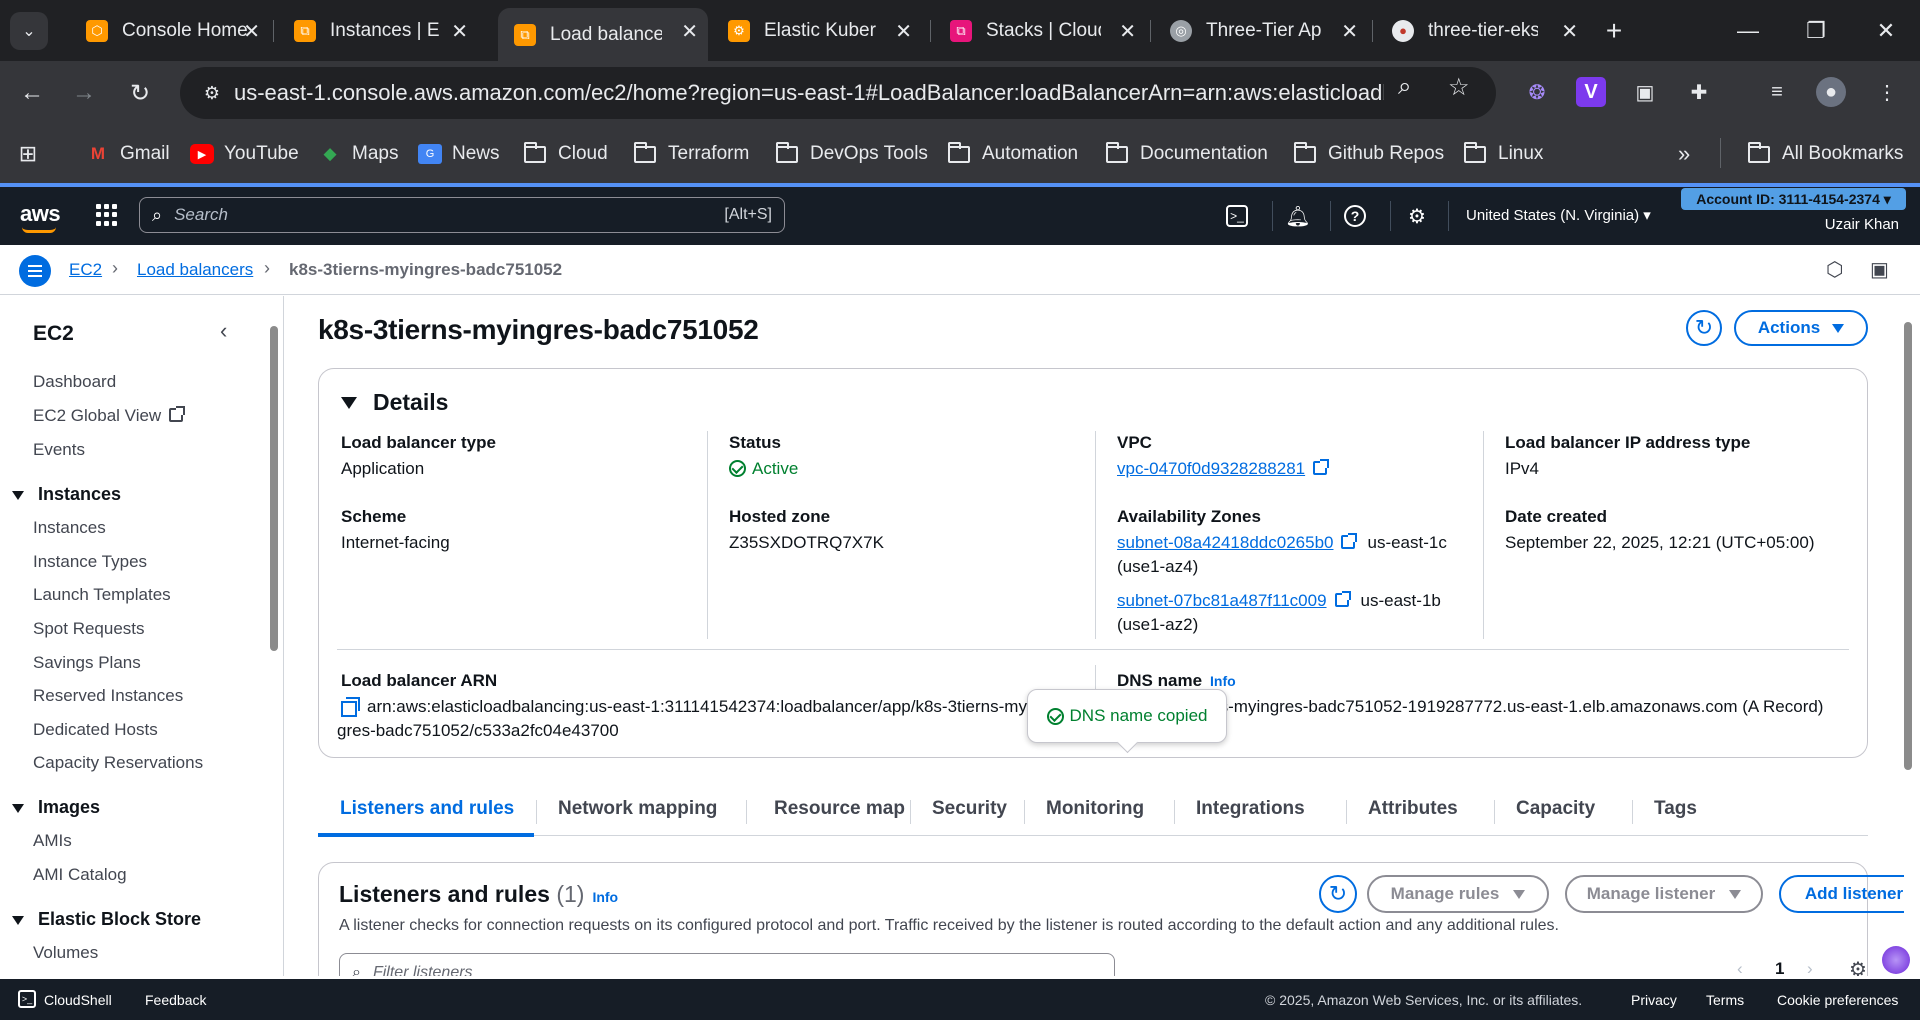 The image size is (1920, 1020). I want to click on manage-rules-button: Manage rules, so click(1458, 894).